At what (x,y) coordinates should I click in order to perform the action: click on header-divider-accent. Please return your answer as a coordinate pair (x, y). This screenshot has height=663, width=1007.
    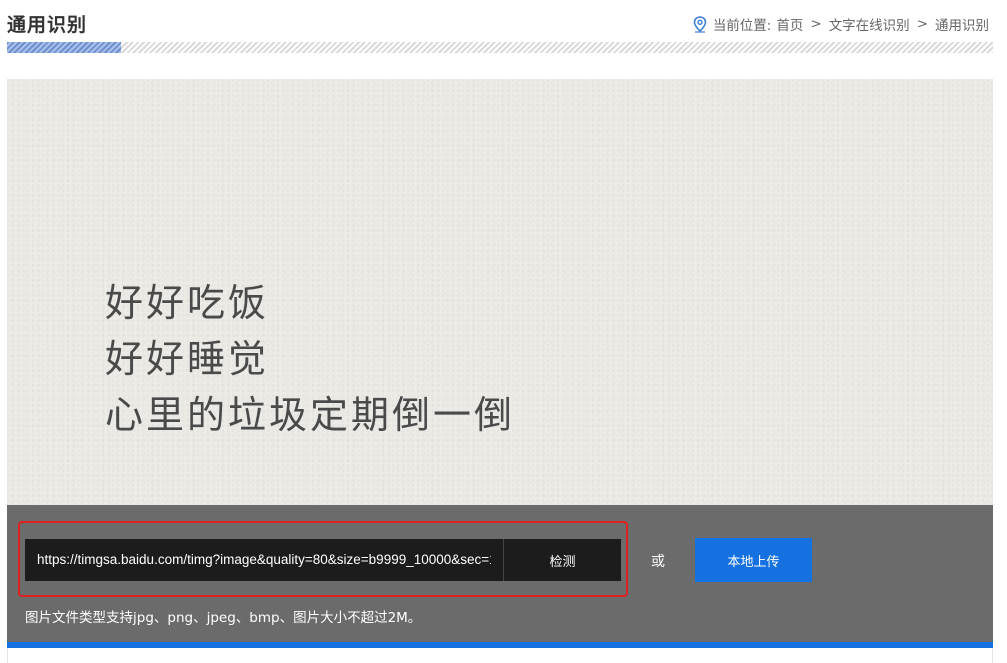
    Looking at the image, I should click on (64, 47).